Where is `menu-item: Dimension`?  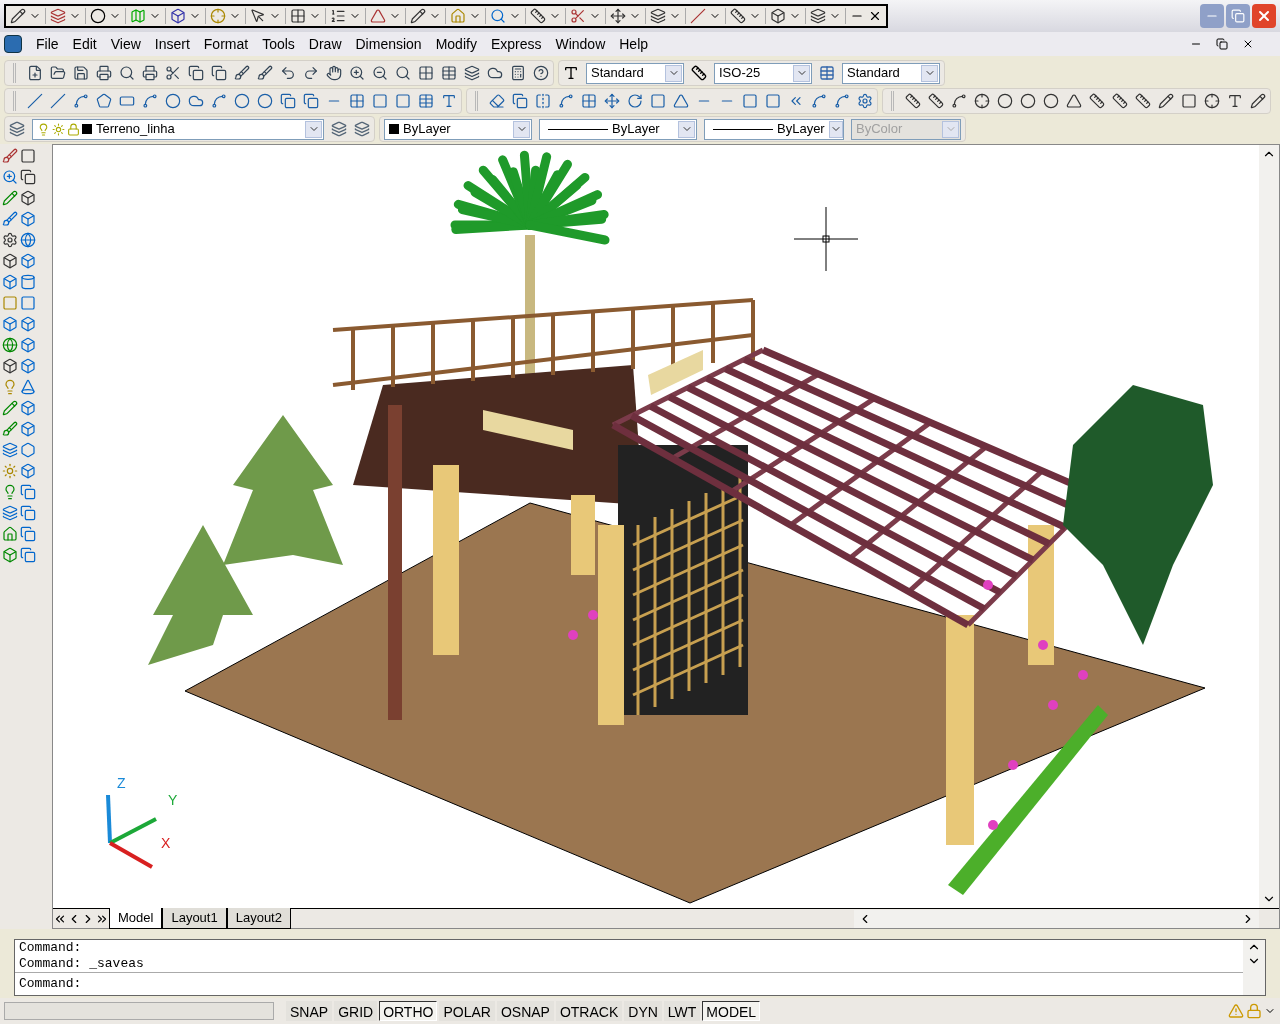
menu-item: Dimension is located at coordinates (388, 44).